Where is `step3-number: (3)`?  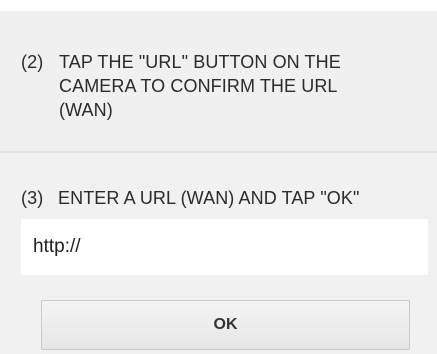 step3-number: (3) is located at coordinates (32, 198).